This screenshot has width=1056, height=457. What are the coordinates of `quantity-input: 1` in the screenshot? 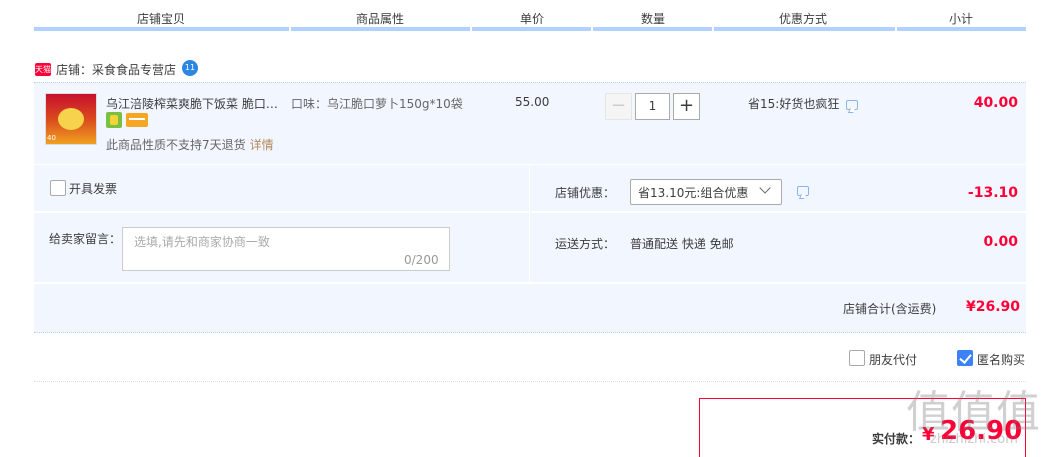 It's located at (652, 106).